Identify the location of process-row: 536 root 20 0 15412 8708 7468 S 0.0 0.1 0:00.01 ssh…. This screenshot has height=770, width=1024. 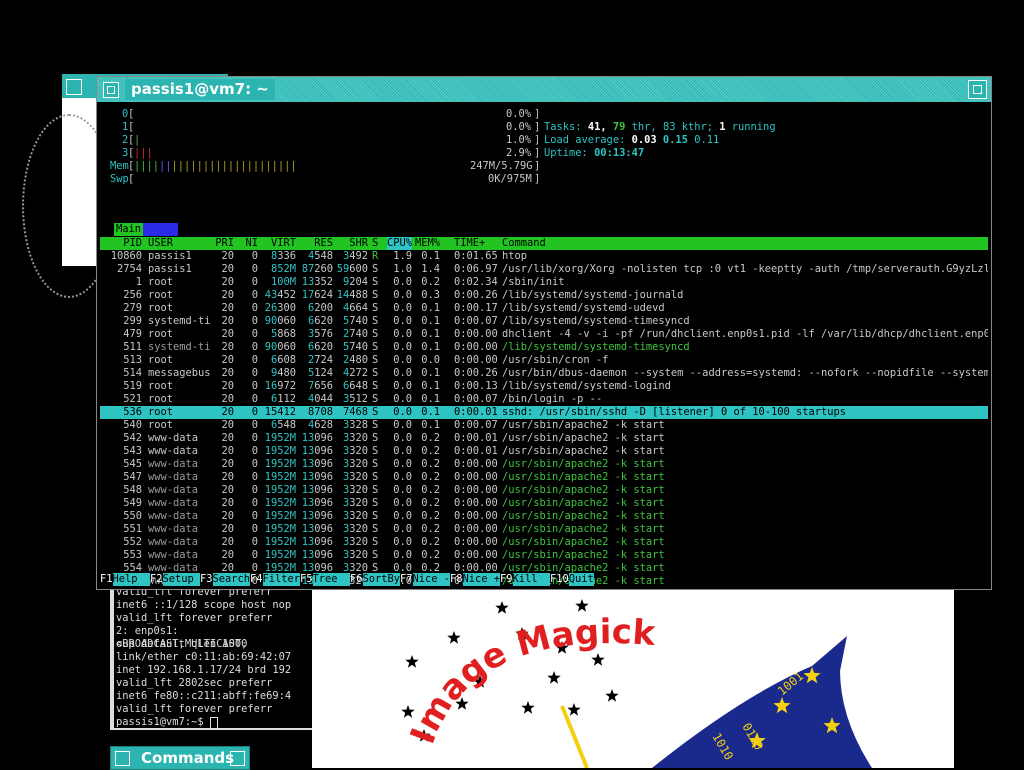
(544, 412).